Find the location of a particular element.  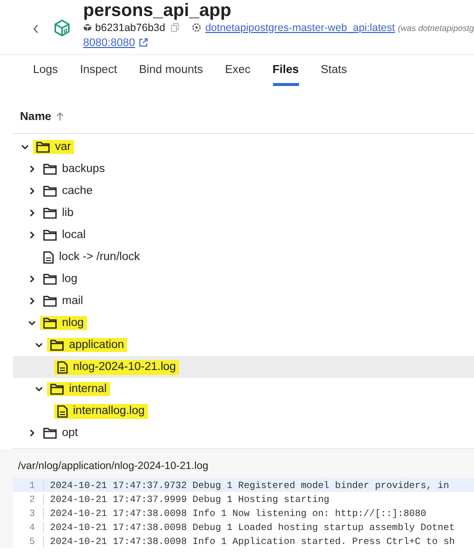

line-number: 5 is located at coordinates (28, 541).